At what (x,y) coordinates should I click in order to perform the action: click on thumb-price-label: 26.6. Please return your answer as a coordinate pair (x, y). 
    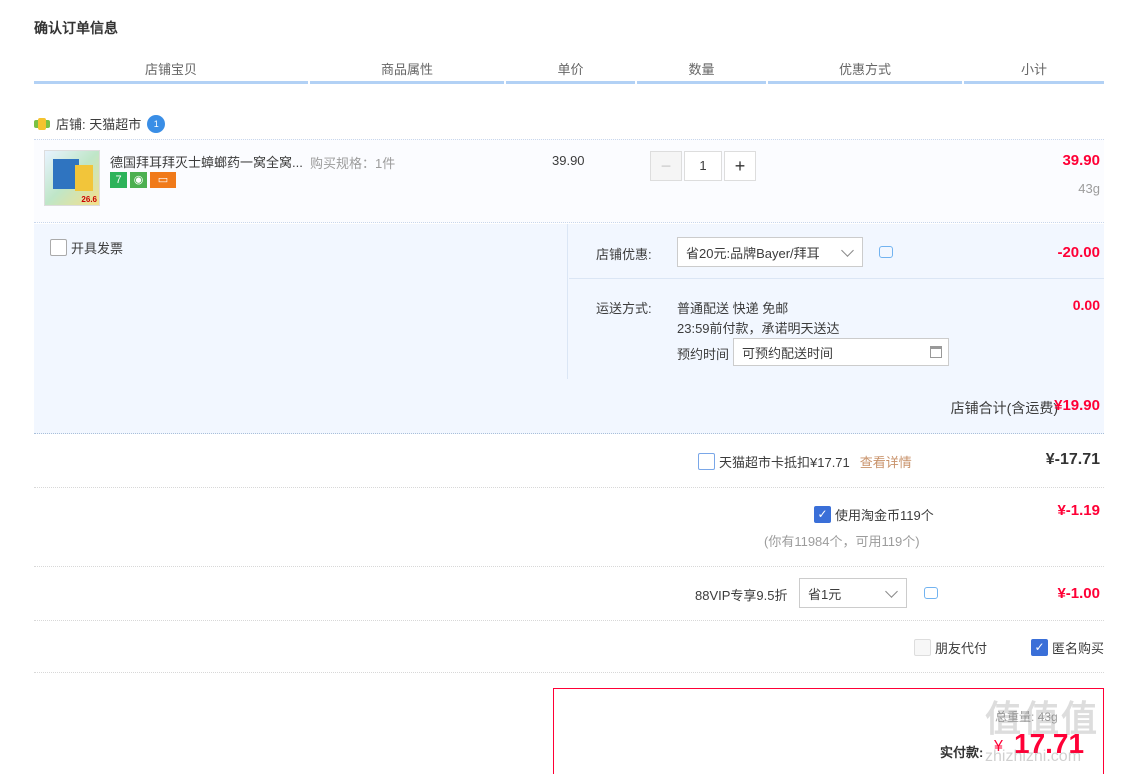
    Looking at the image, I should click on (89, 199).